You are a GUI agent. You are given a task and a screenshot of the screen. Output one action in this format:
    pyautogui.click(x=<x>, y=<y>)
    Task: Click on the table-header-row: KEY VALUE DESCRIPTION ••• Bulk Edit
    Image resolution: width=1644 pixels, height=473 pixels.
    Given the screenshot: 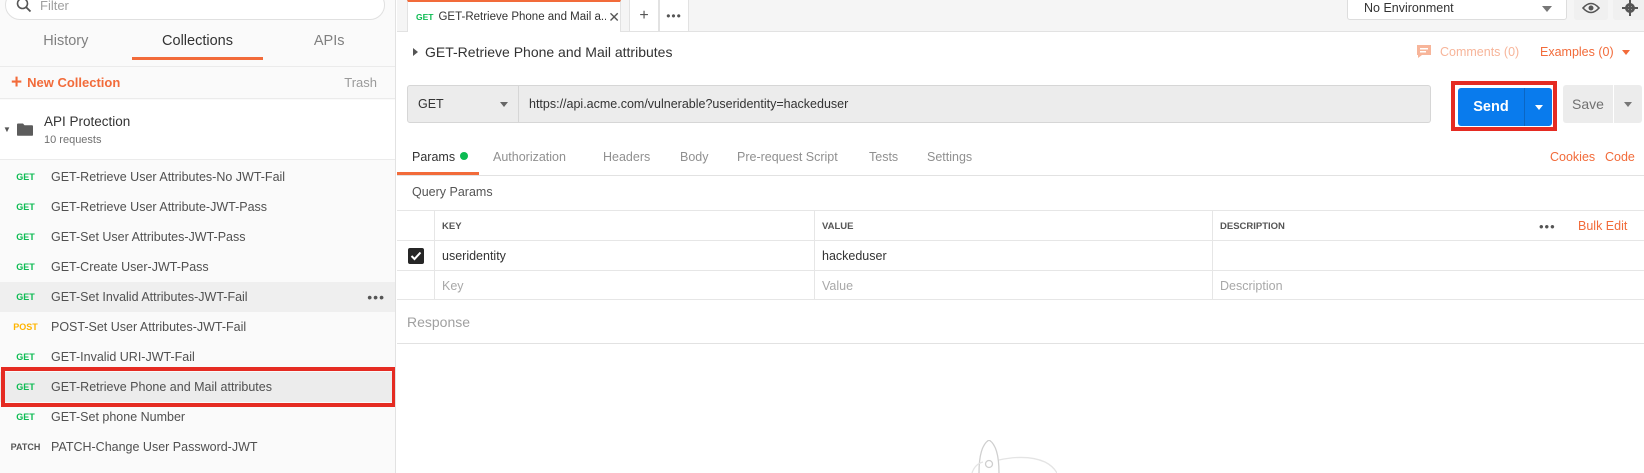 What is the action you would take?
    pyautogui.click(x=1020, y=225)
    